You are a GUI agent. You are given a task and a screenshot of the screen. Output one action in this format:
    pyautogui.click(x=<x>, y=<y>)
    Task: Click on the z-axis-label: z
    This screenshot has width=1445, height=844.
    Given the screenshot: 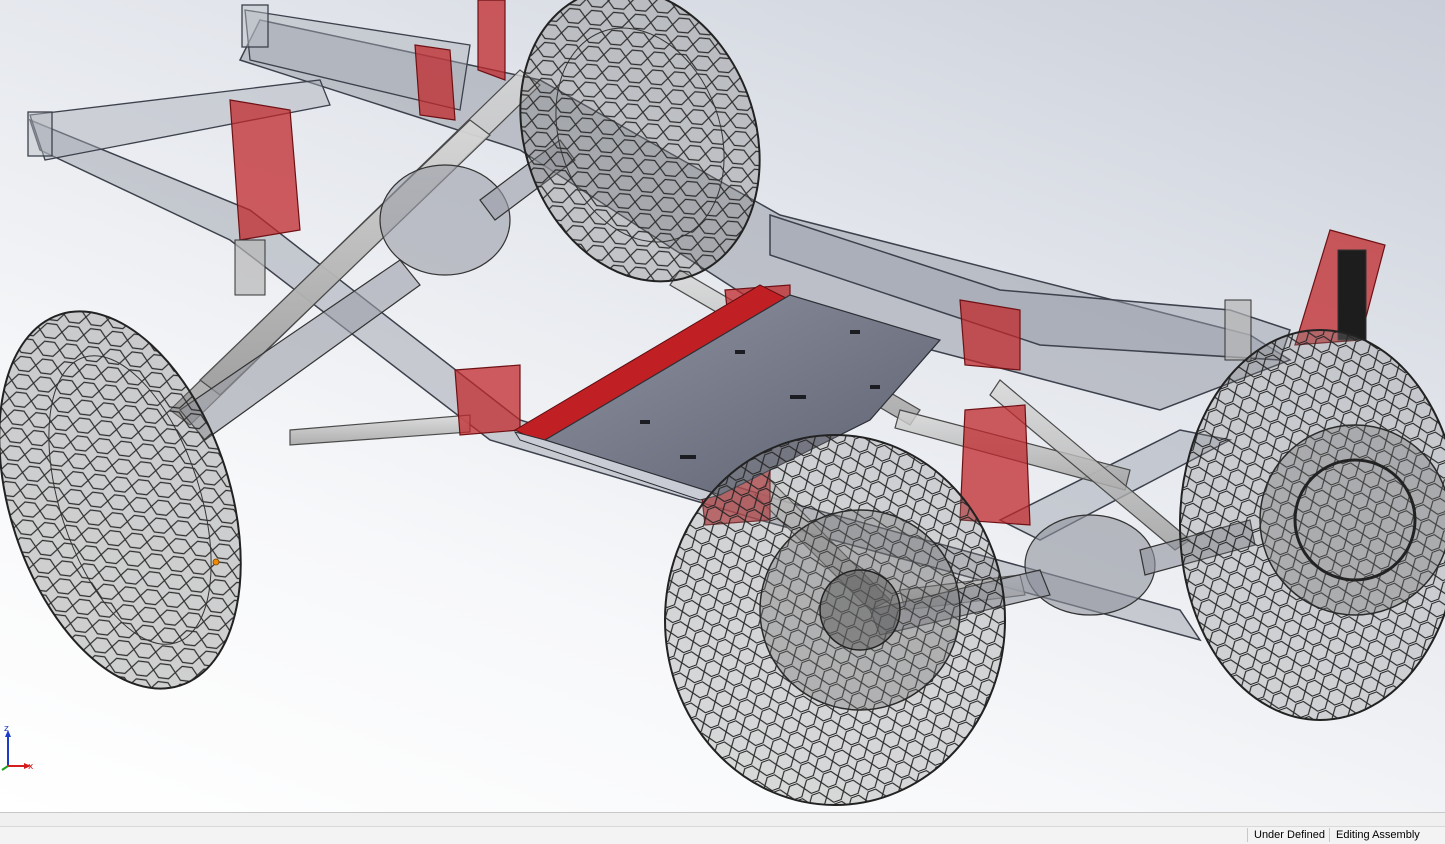 What is the action you would take?
    pyautogui.click(x=6, y=729)
    